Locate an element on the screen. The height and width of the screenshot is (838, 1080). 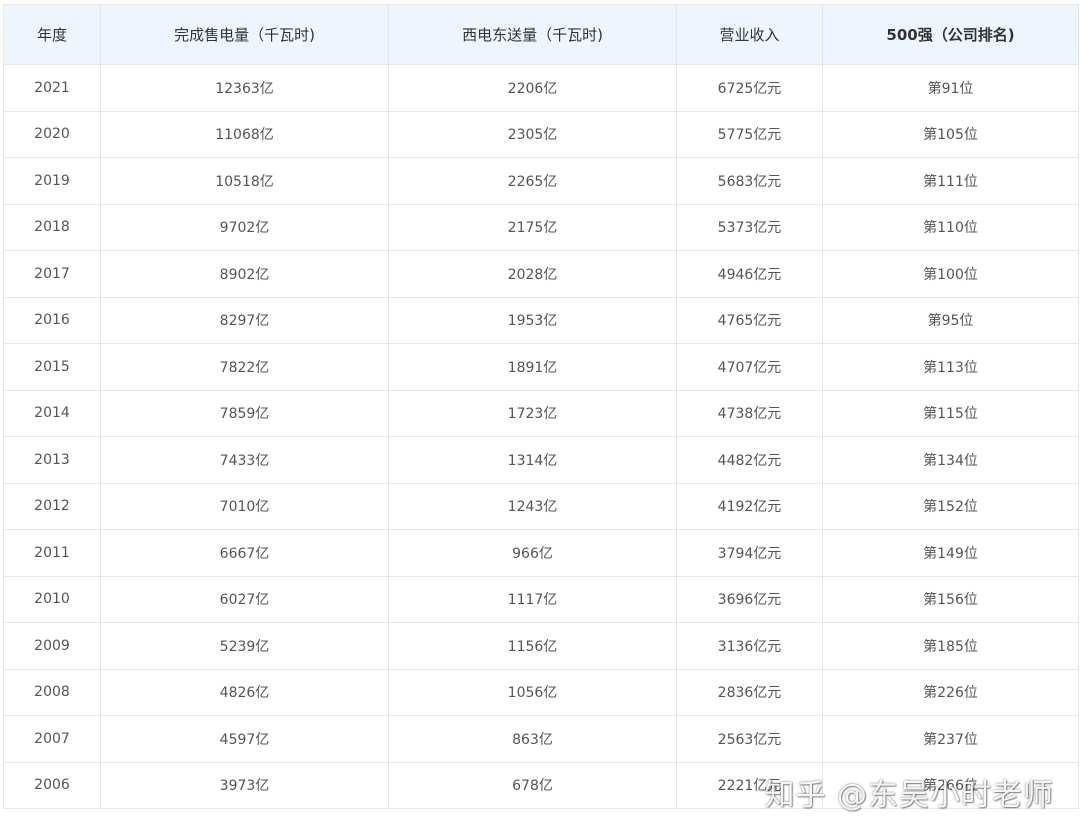
watermark: 知乎 @东吴小时老师 is located at coordinates (909, 795).